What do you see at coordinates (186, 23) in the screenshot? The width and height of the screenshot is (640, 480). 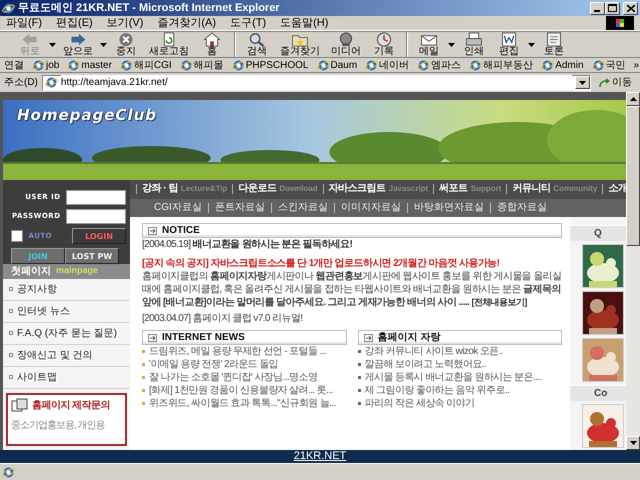 I see `menu-item: 즐겨찾기(A)` at bounding box center [186, 23].